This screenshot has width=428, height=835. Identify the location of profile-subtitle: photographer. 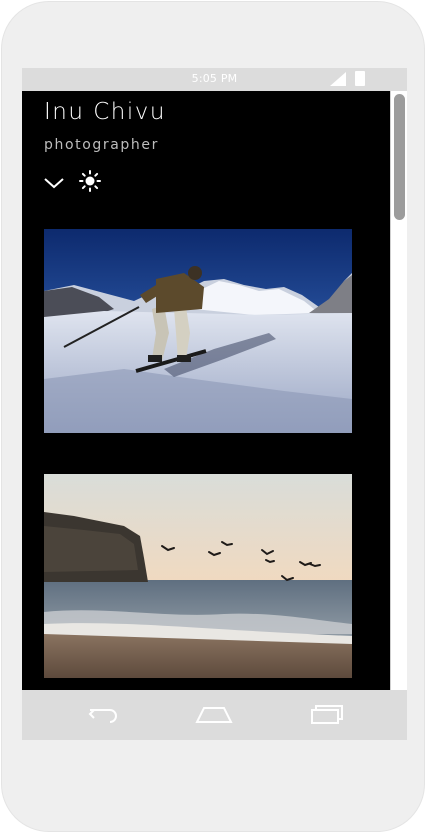
(101, 145).